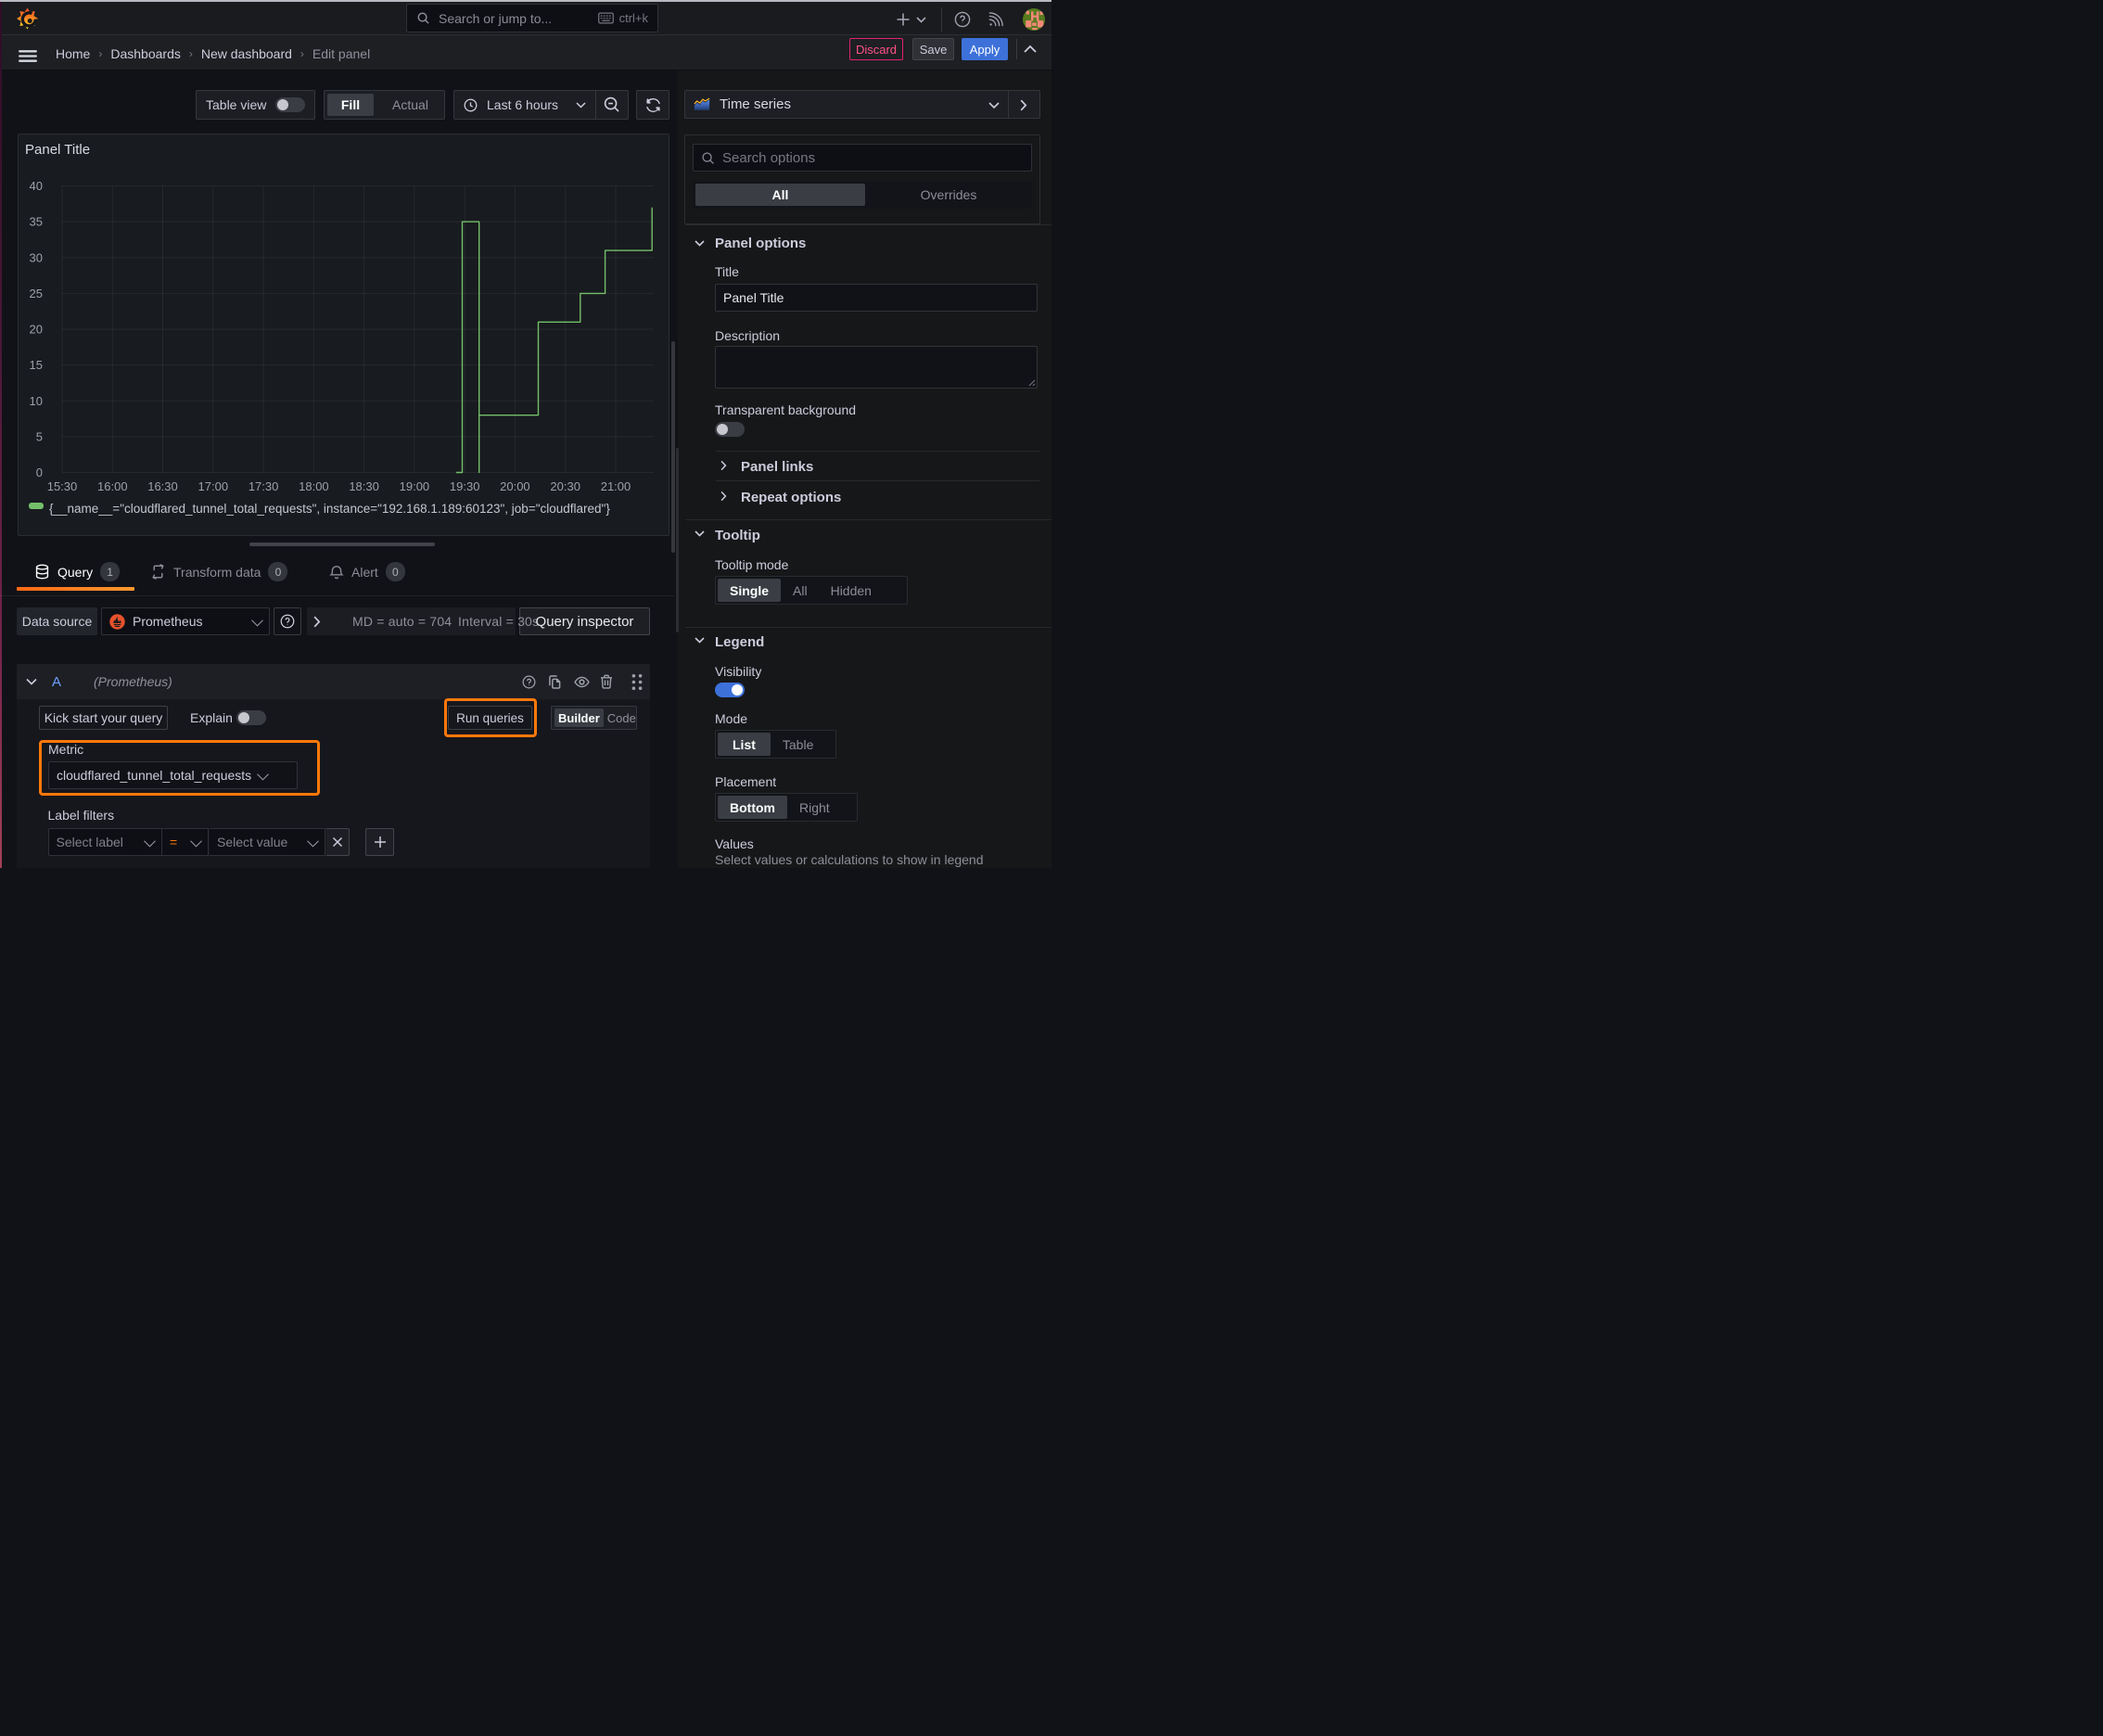  I want to click on svg-text: 20, so click(36, 330).